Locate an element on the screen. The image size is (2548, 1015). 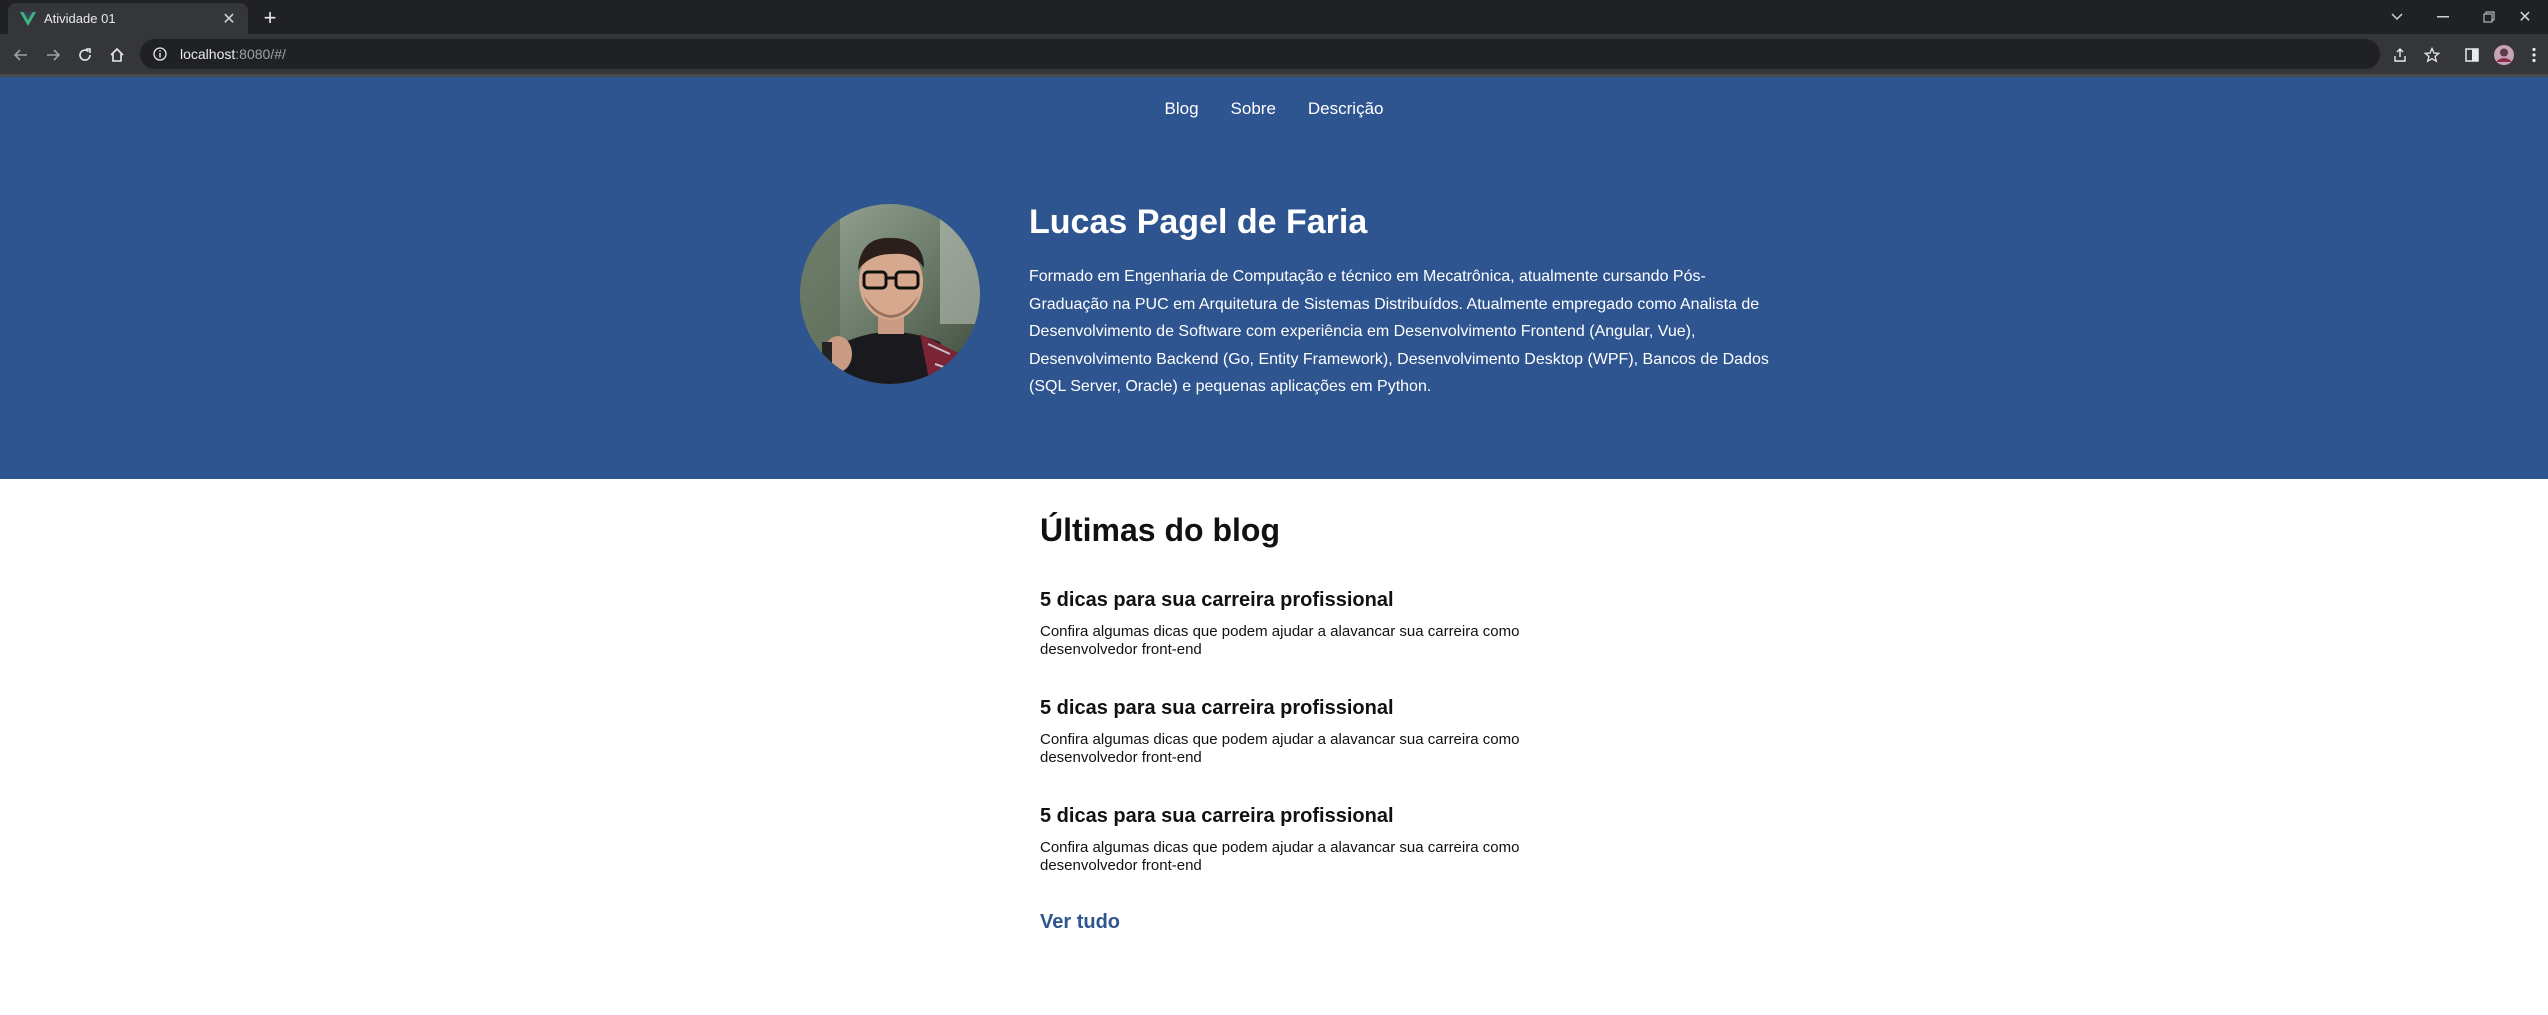
tab-title: Atividade 01 is located at coordinates (80, 18).